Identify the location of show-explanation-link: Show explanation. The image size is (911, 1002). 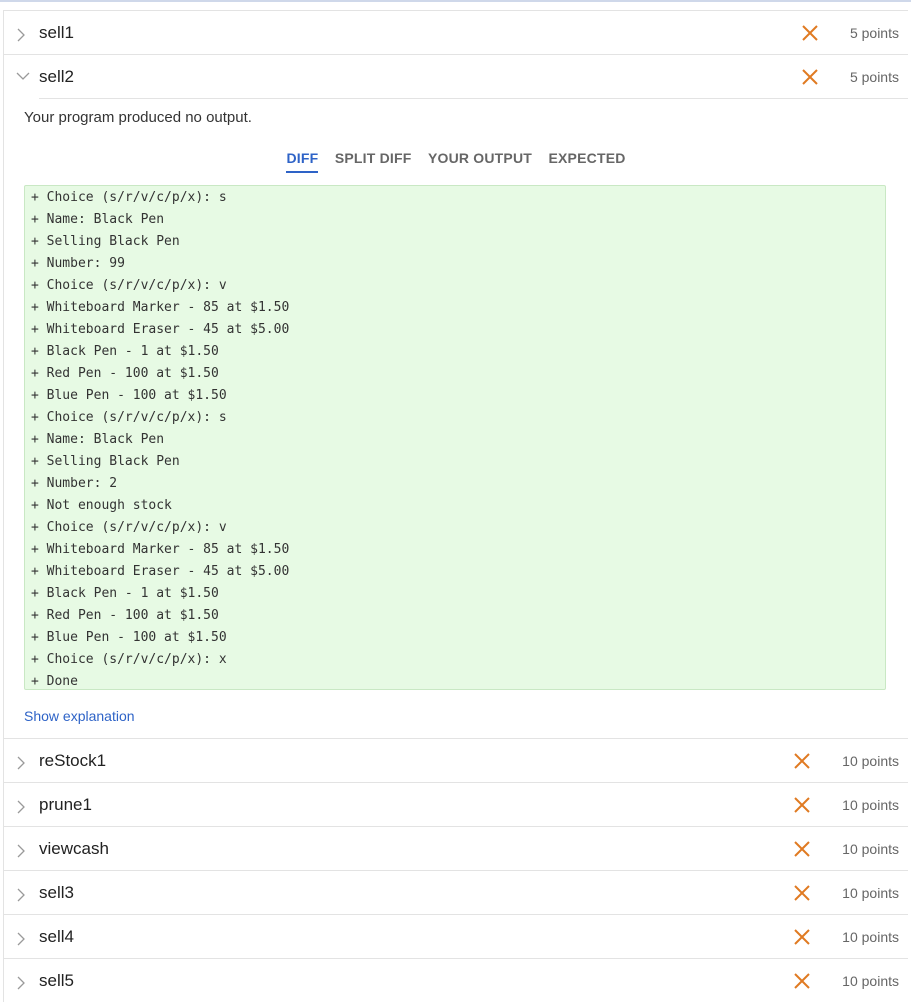
(79, 716).